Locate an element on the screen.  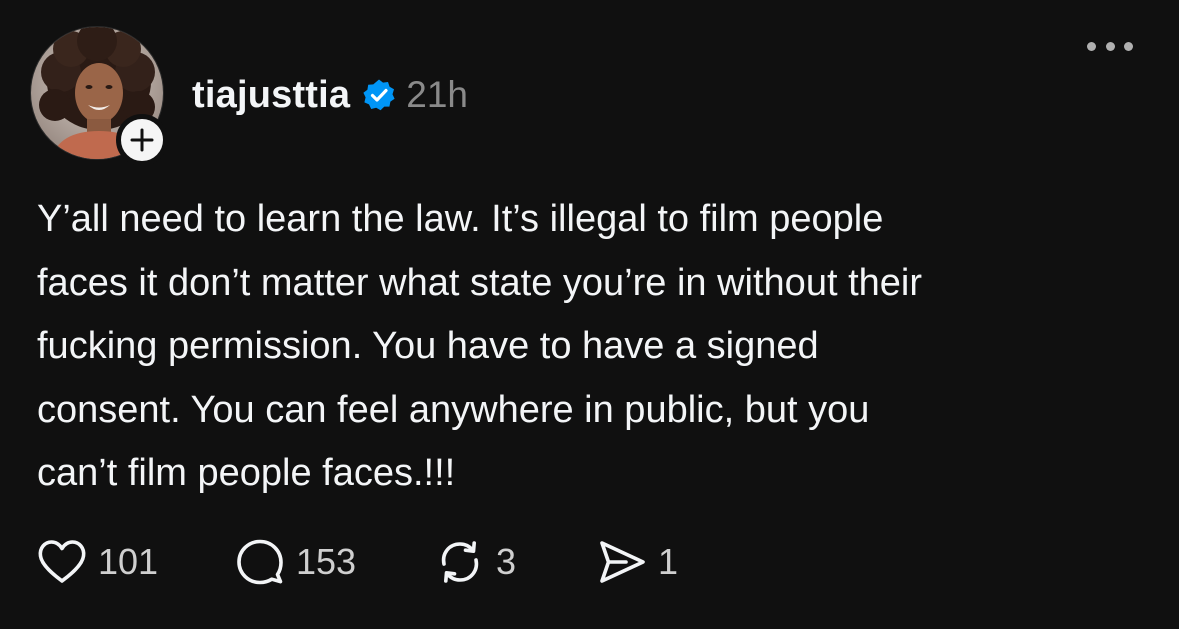
send-icon is located at coordinates (622, 562).